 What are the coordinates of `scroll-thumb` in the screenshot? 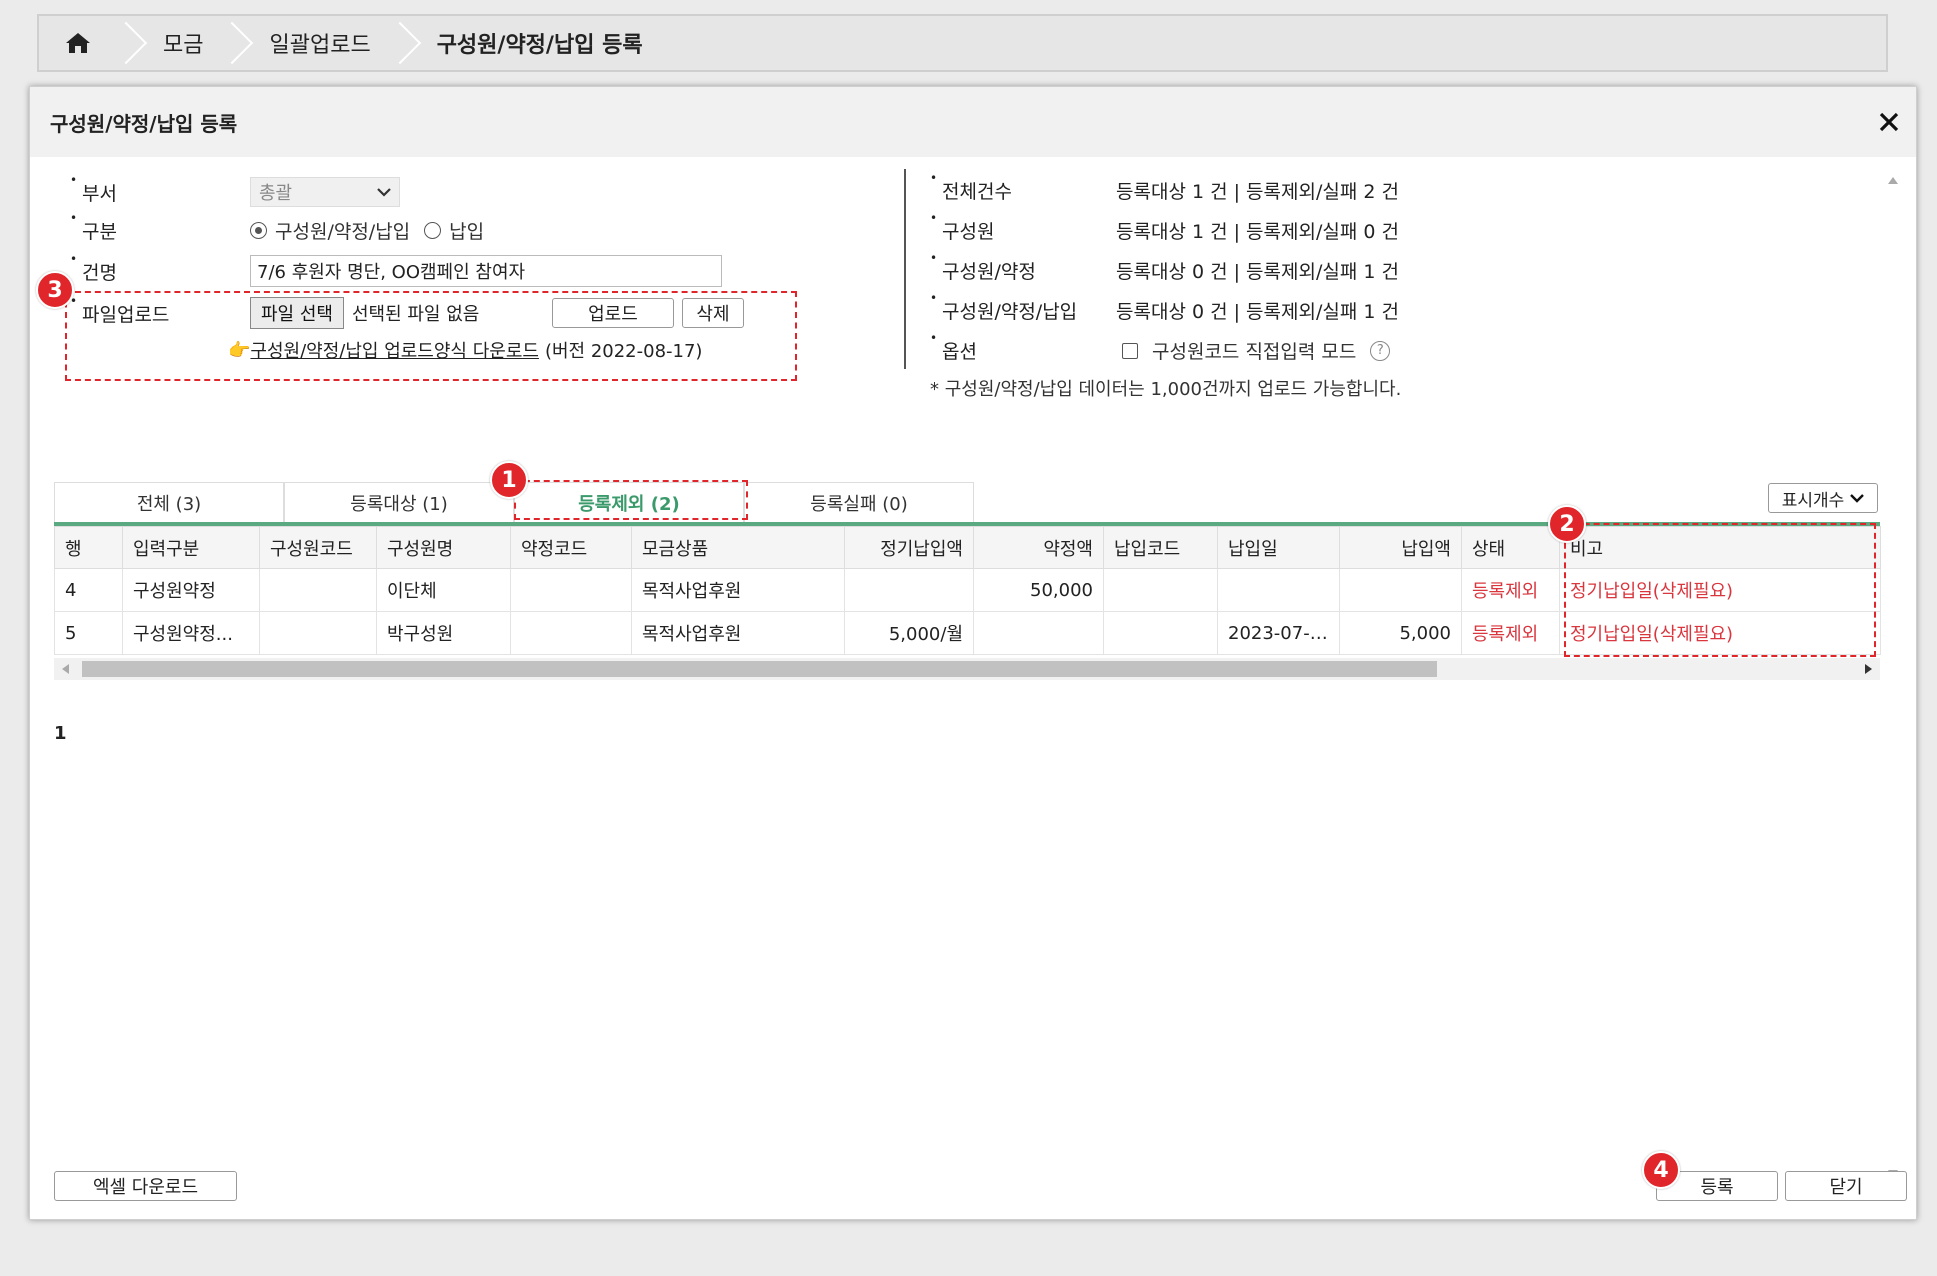 It's located at (759, 669).